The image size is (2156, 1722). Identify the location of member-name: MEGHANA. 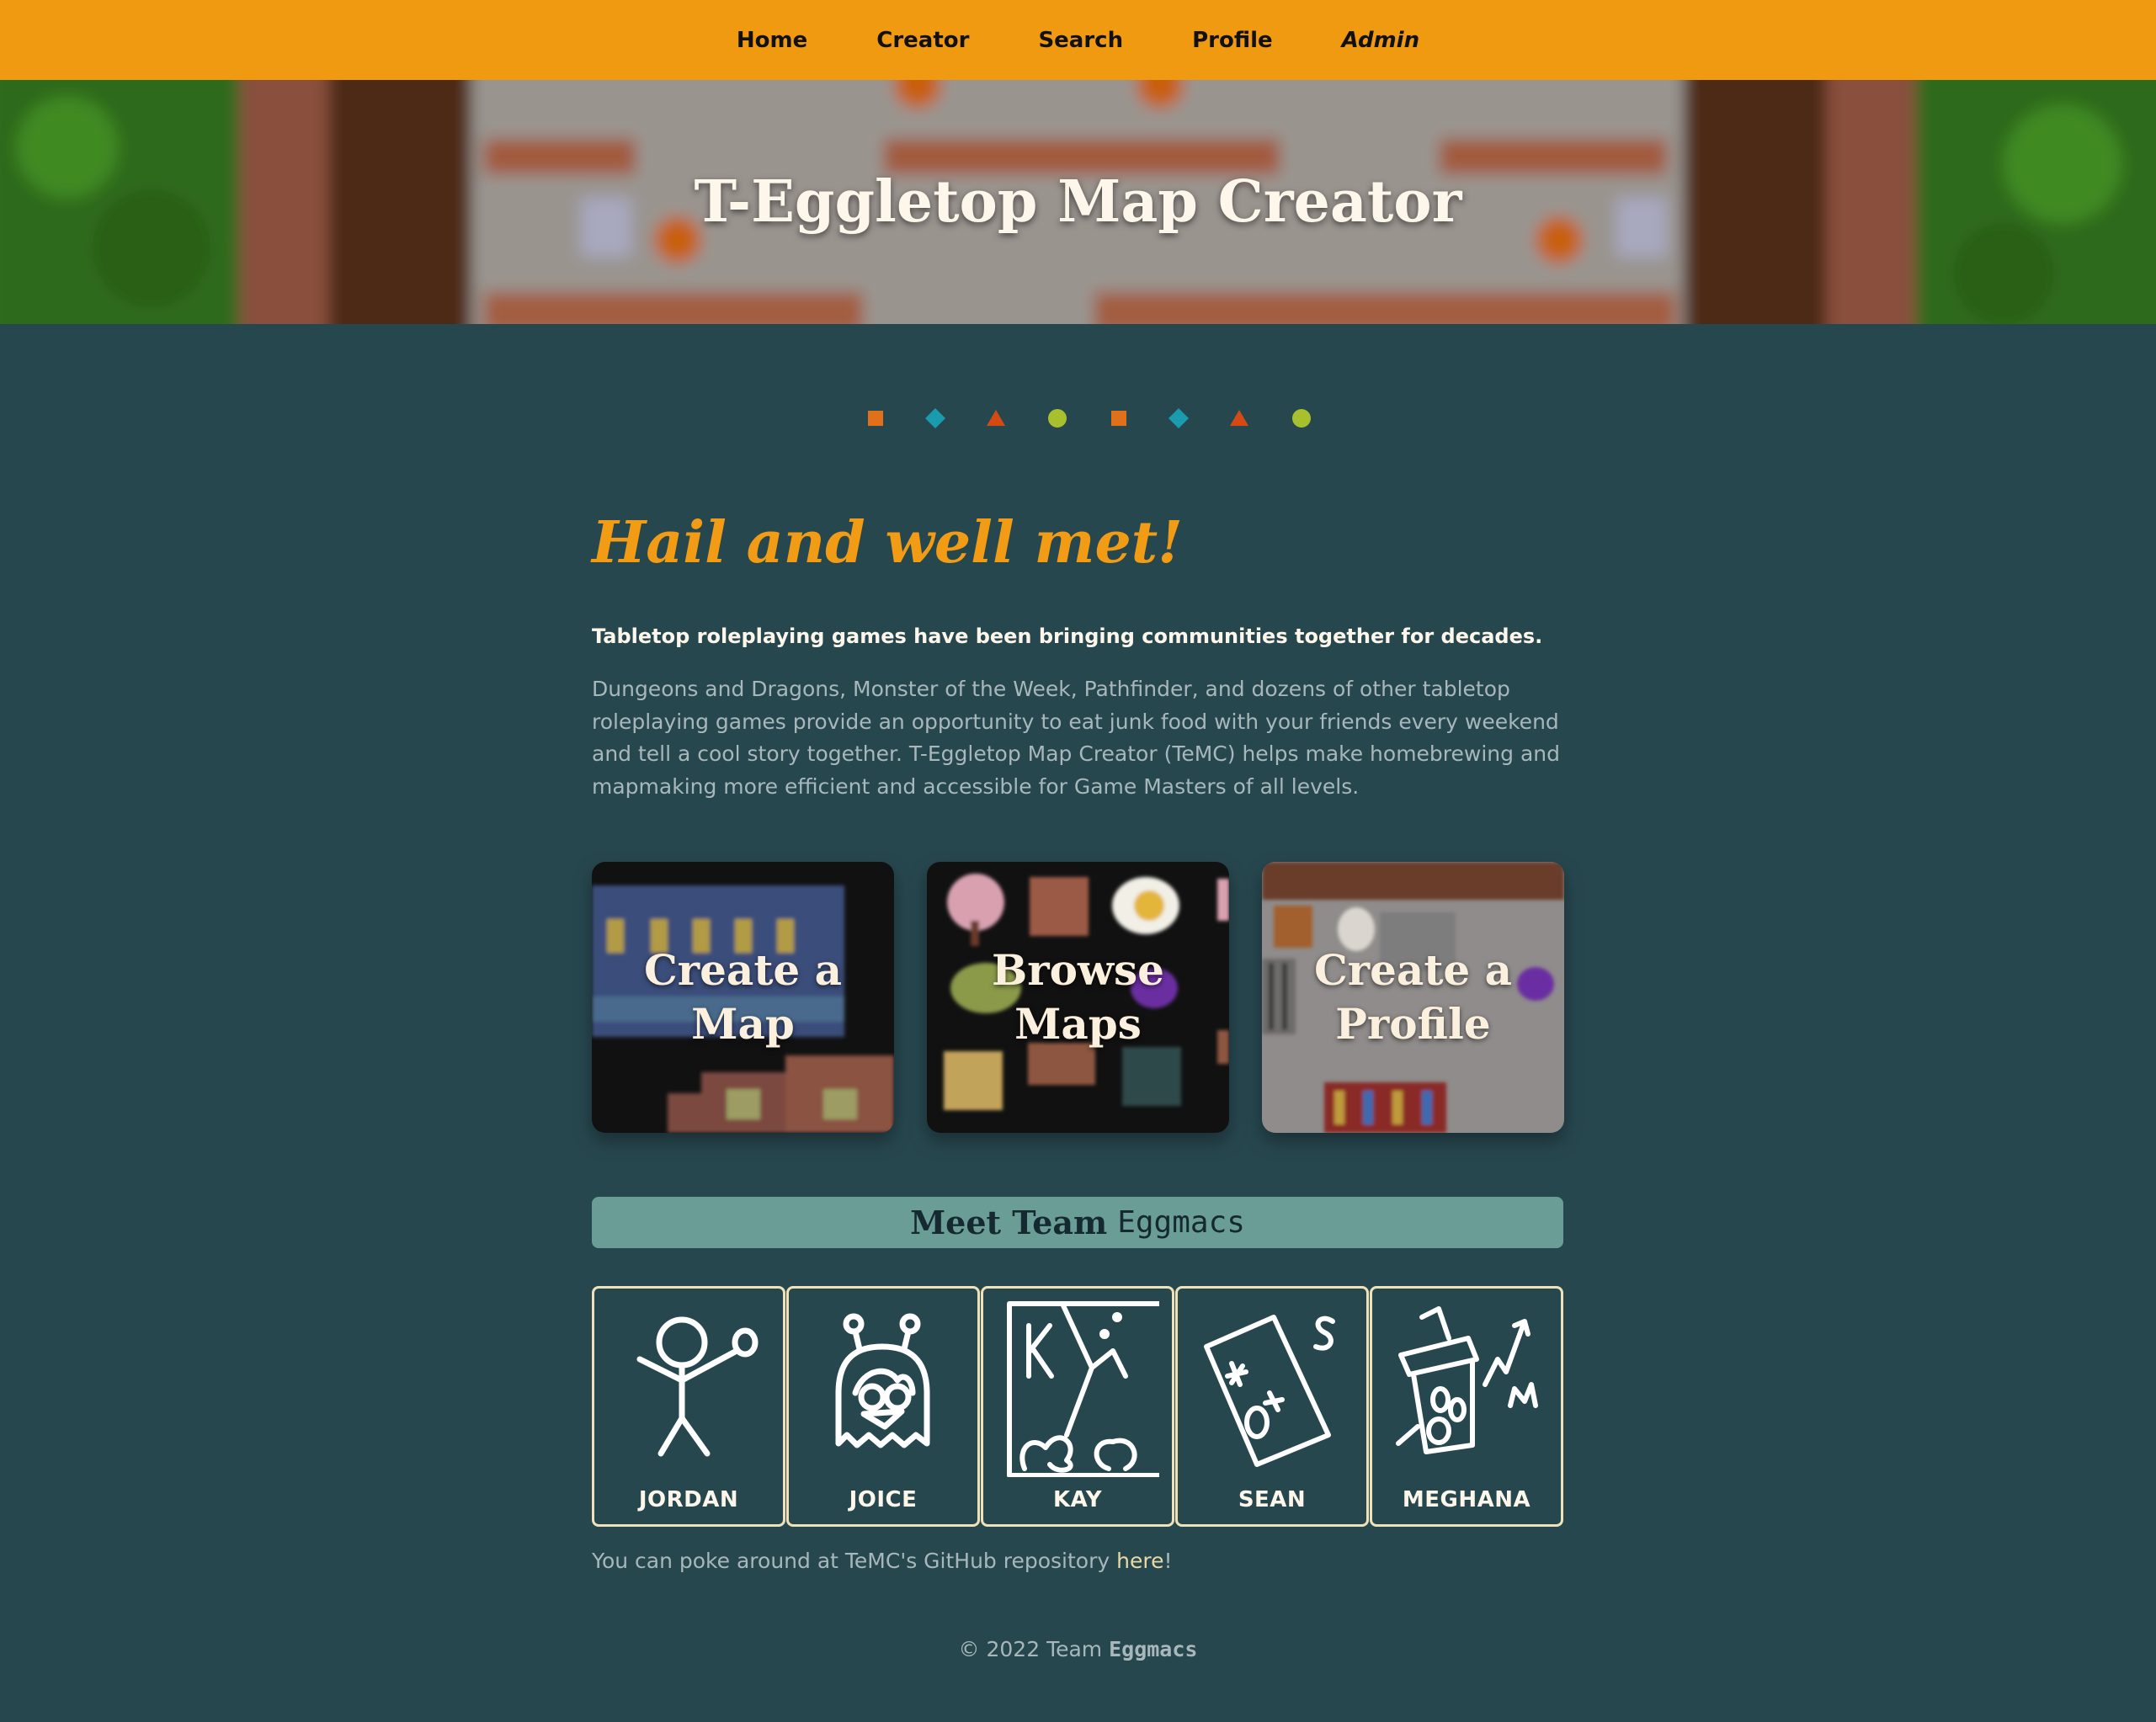
(1467, 1499).